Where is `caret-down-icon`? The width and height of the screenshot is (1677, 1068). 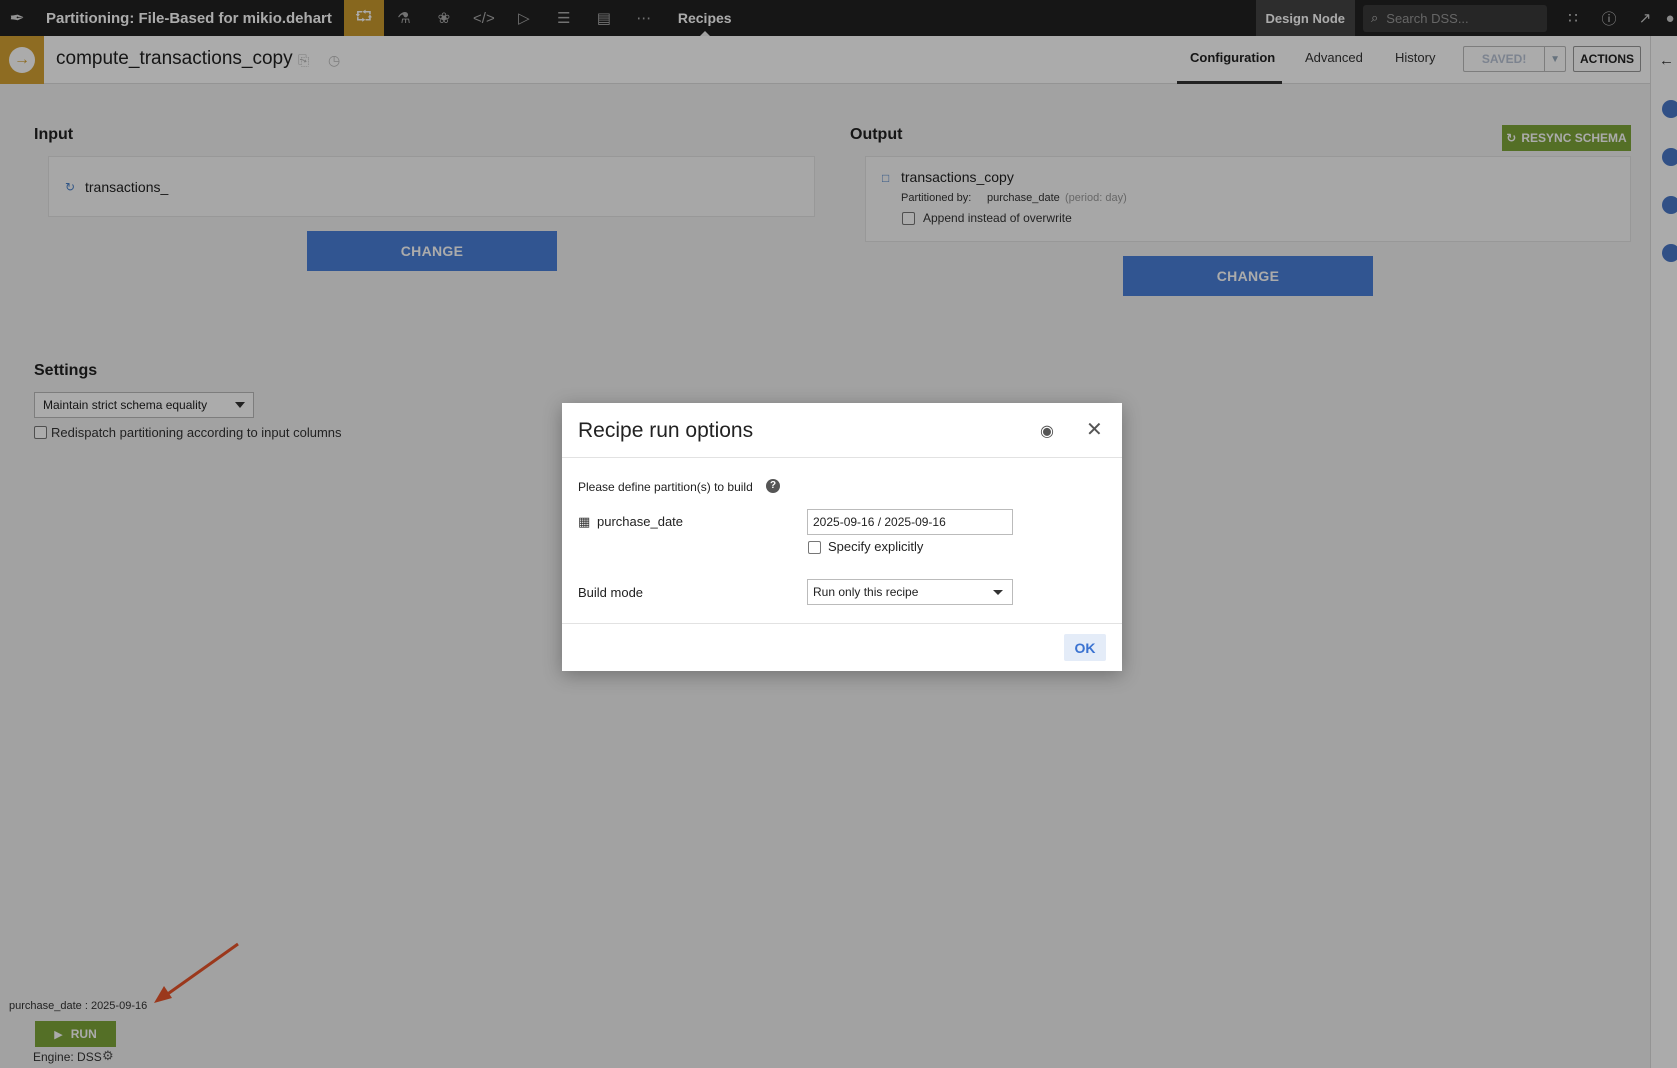
caret-down-icon is located at coordinates (998, 592).